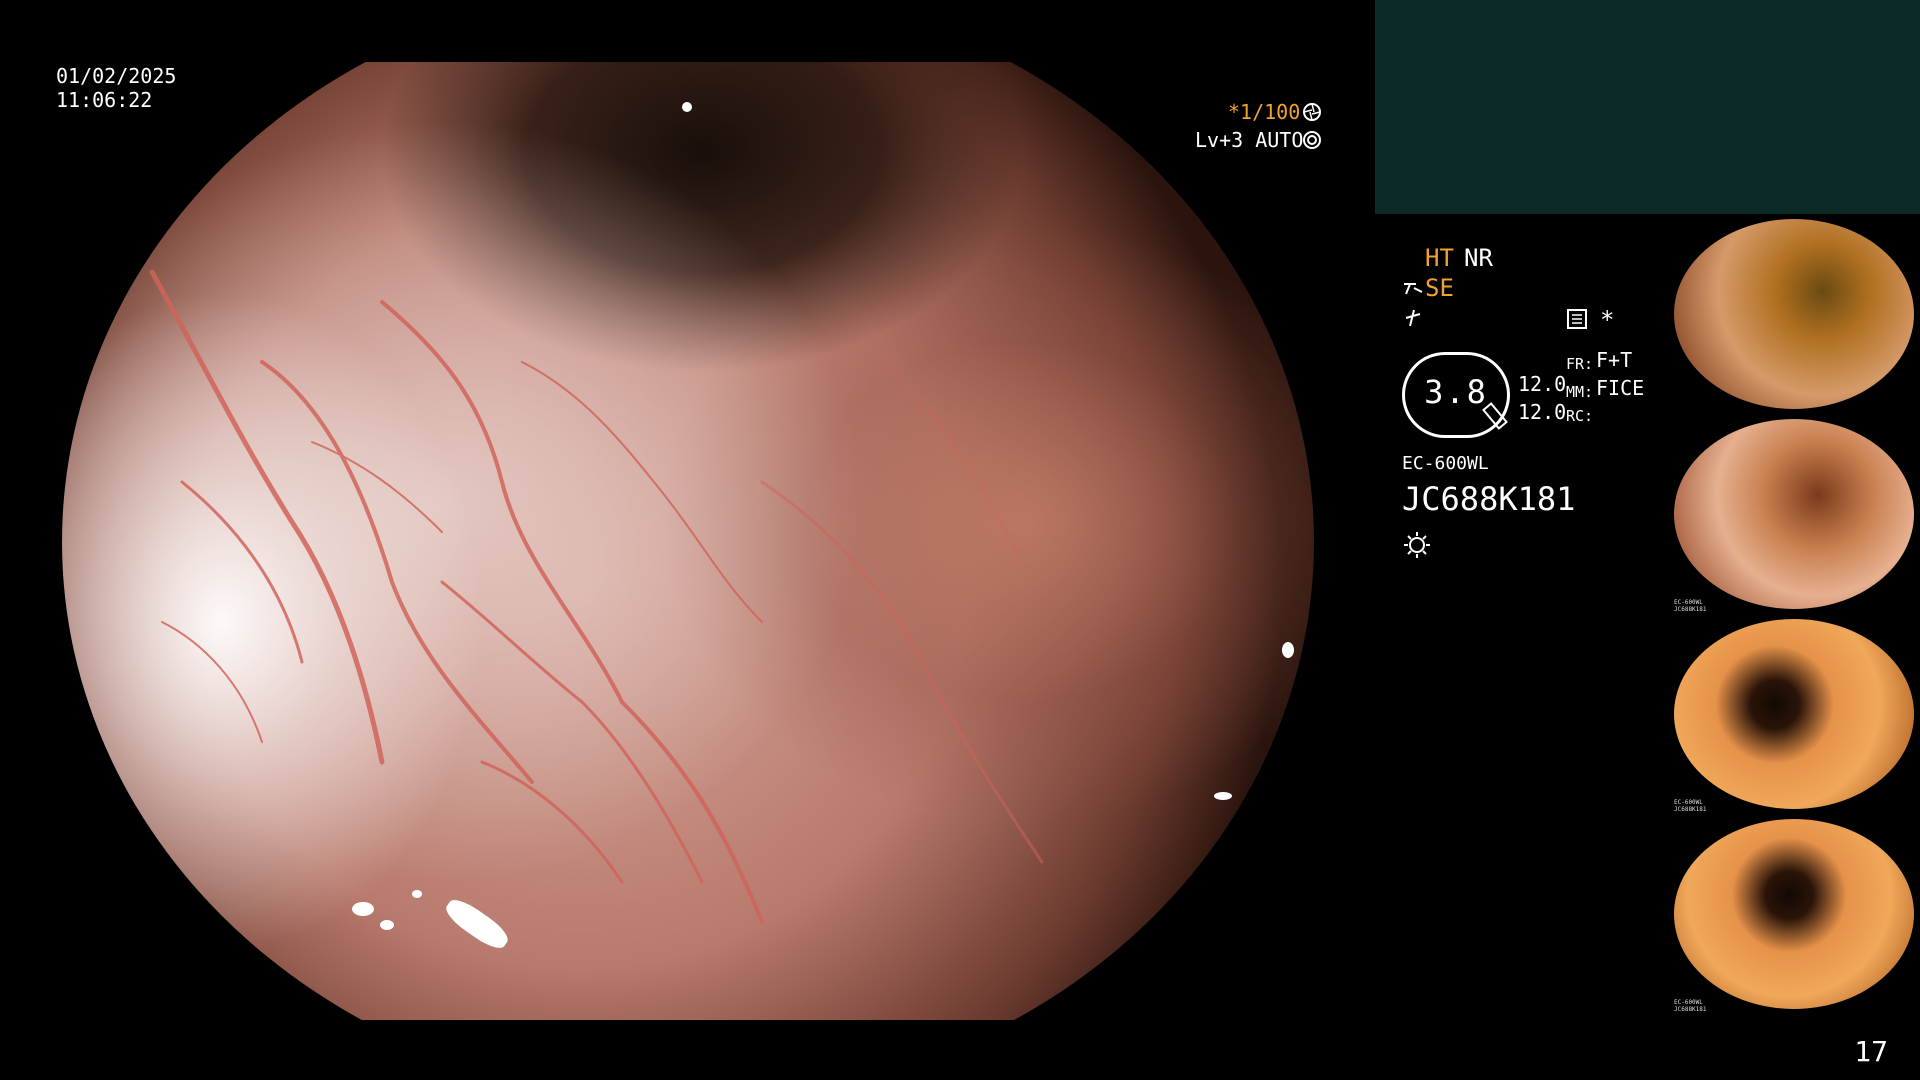 The width and height of the screenshot is (1920, 1080). I want to click on mm-value: FICE, so click(1620, 388).